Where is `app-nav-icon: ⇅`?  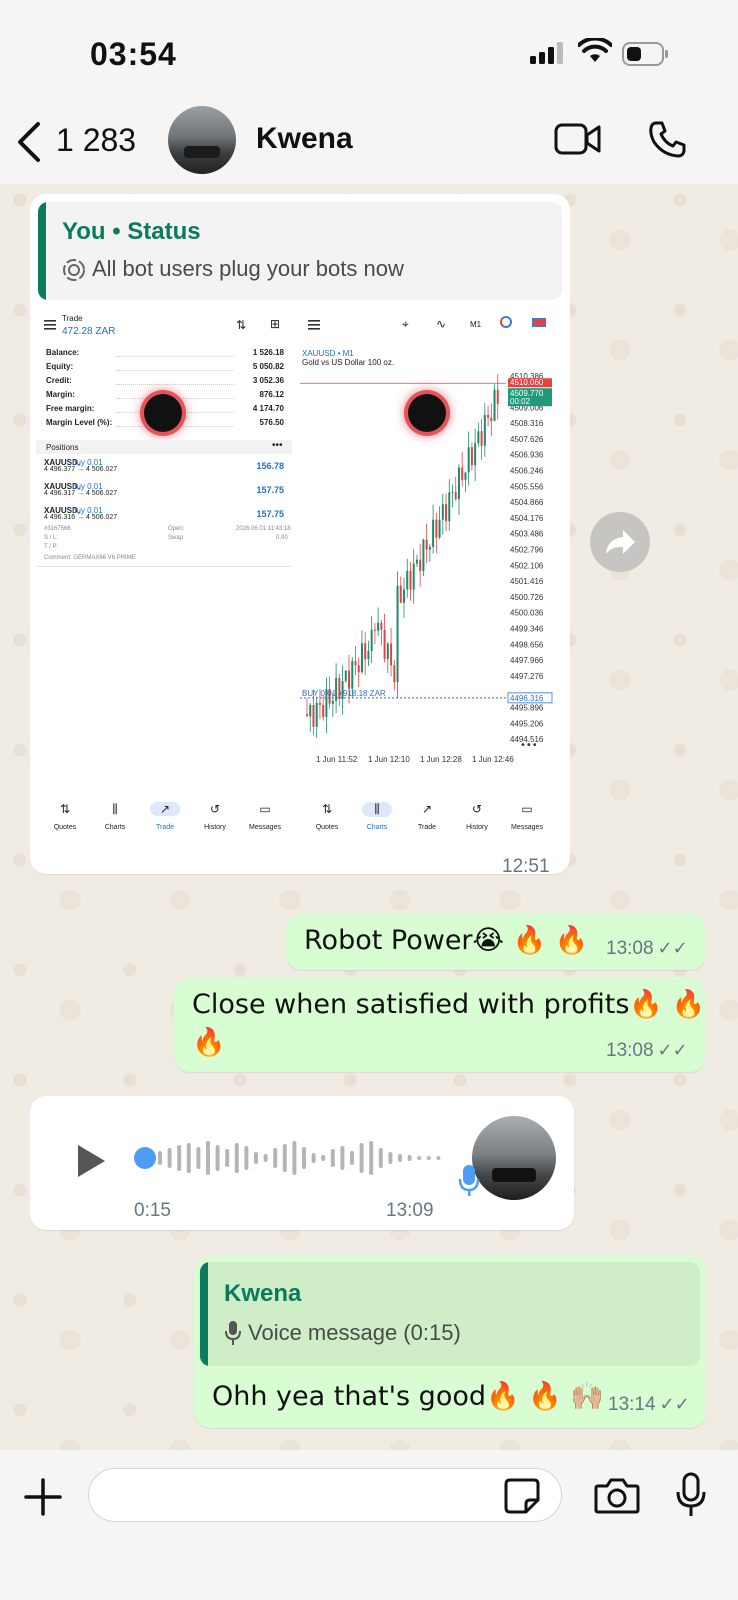
app-nav-icon: ⇅ is located at coordinates (327, 809).